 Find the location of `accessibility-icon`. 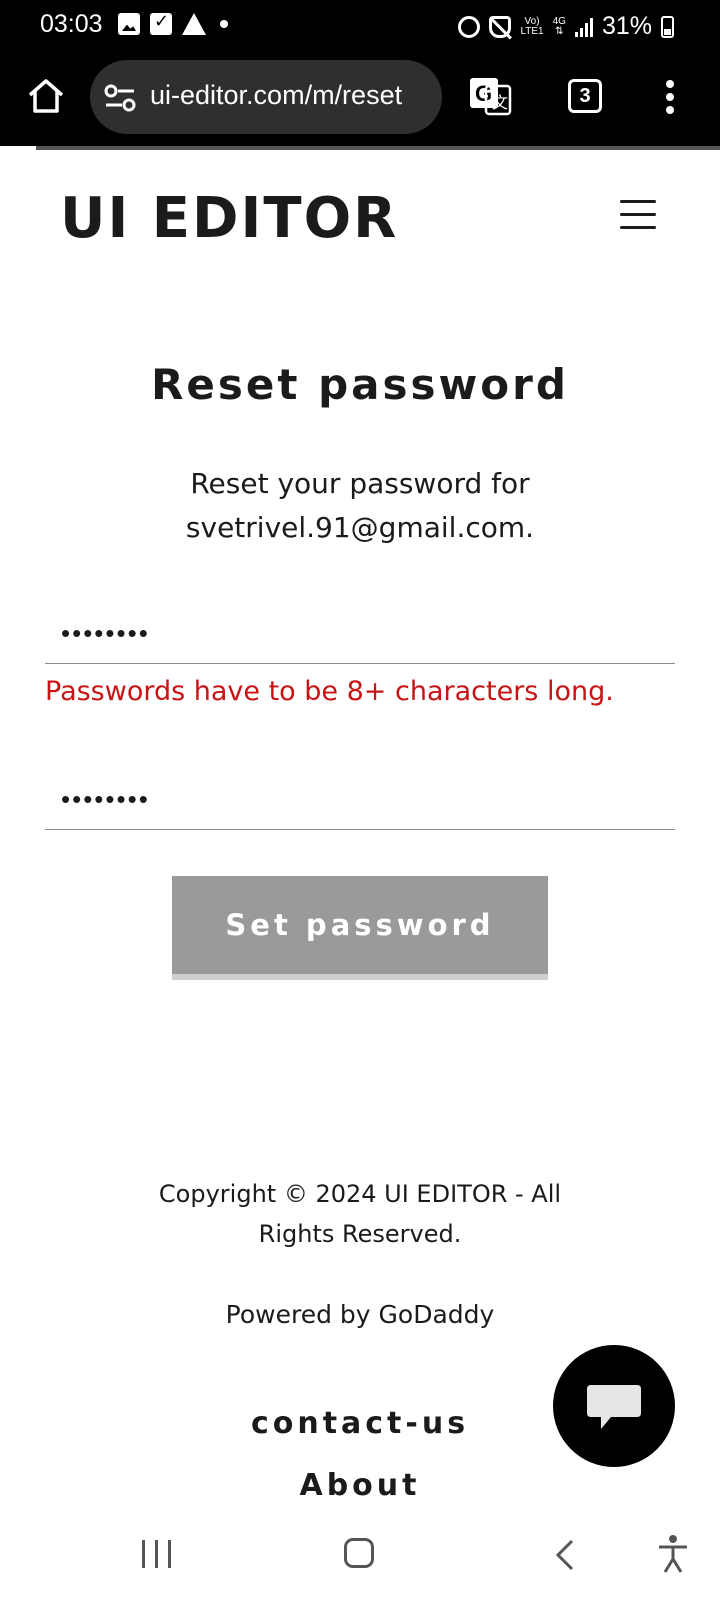

accessibility-icon is located at coordinates (673, 1554).